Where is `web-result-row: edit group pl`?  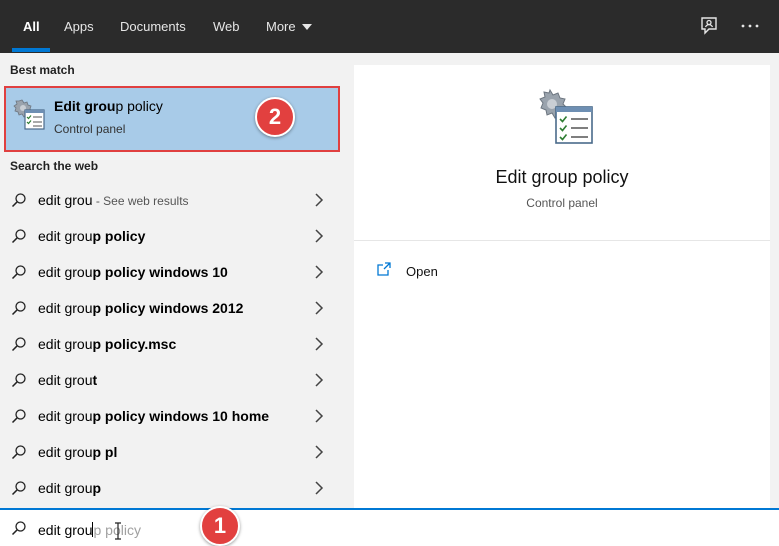
web-result-row: edit group pl is located at coordinates (171, 452).